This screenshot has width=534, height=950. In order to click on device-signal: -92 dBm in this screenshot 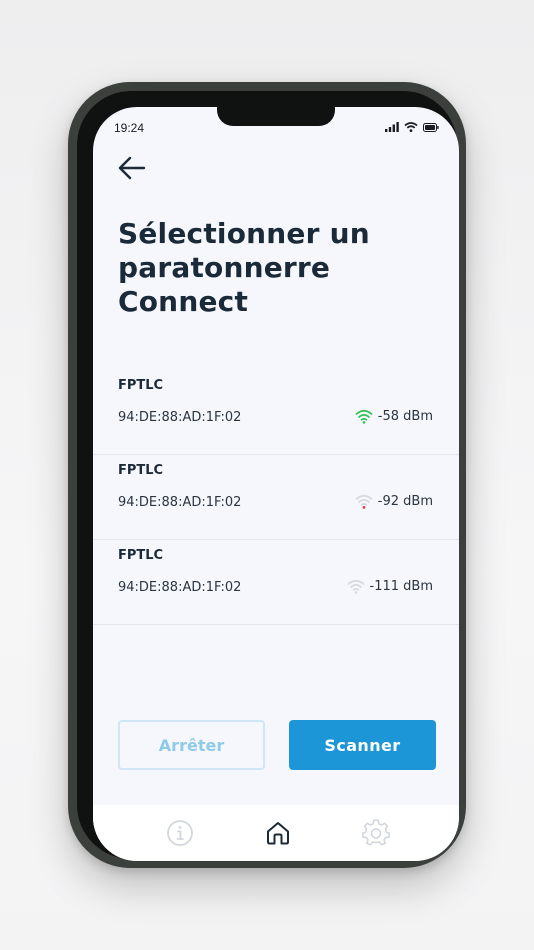, I will do `click(394, 501)`.